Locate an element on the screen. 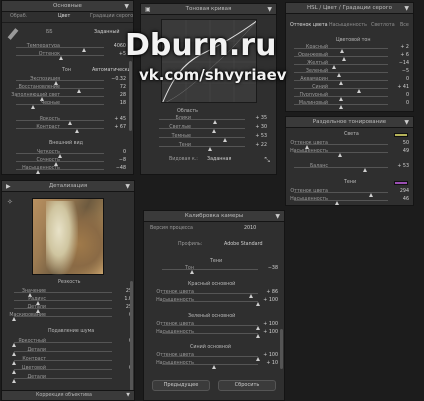  reset-button: Сбросить is located at coordinates (247, 385).